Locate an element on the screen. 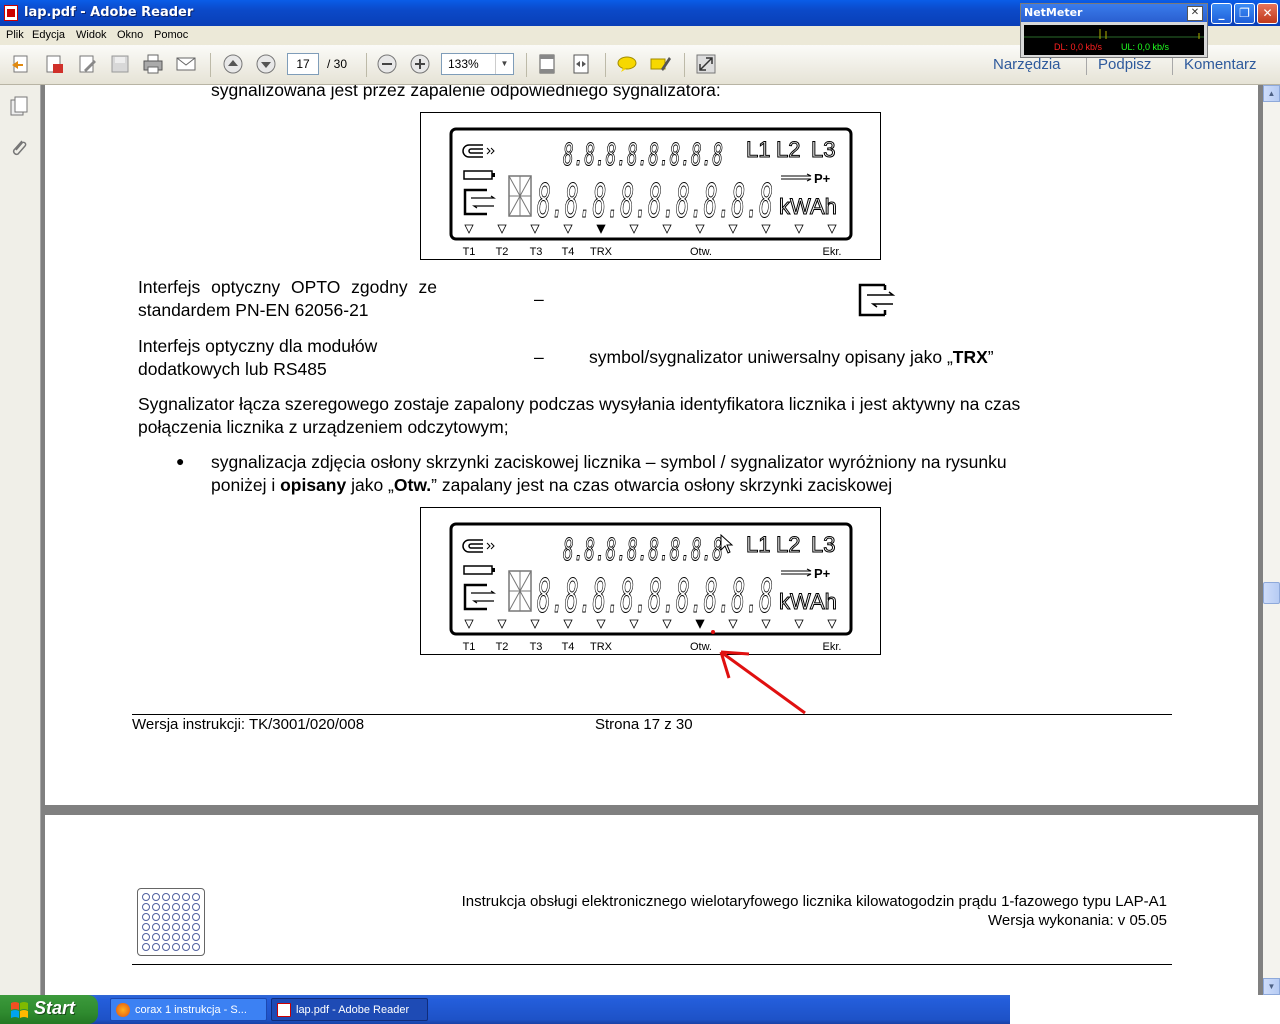 Image resolution: width=1280 pixels, height=1024 pixels. pages-thumbnail-icon is located at coordinates (19, 106).